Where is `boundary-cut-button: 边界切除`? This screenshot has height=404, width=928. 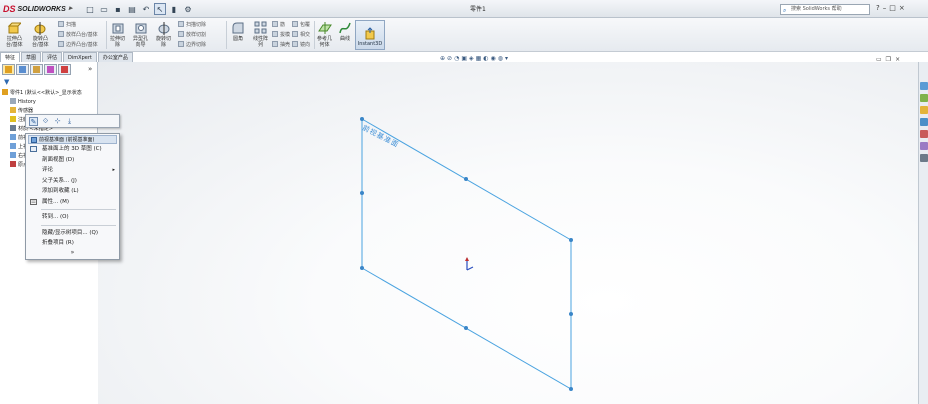 boundary-cut-button: 边界切除 is located at coordinates (192, 44).